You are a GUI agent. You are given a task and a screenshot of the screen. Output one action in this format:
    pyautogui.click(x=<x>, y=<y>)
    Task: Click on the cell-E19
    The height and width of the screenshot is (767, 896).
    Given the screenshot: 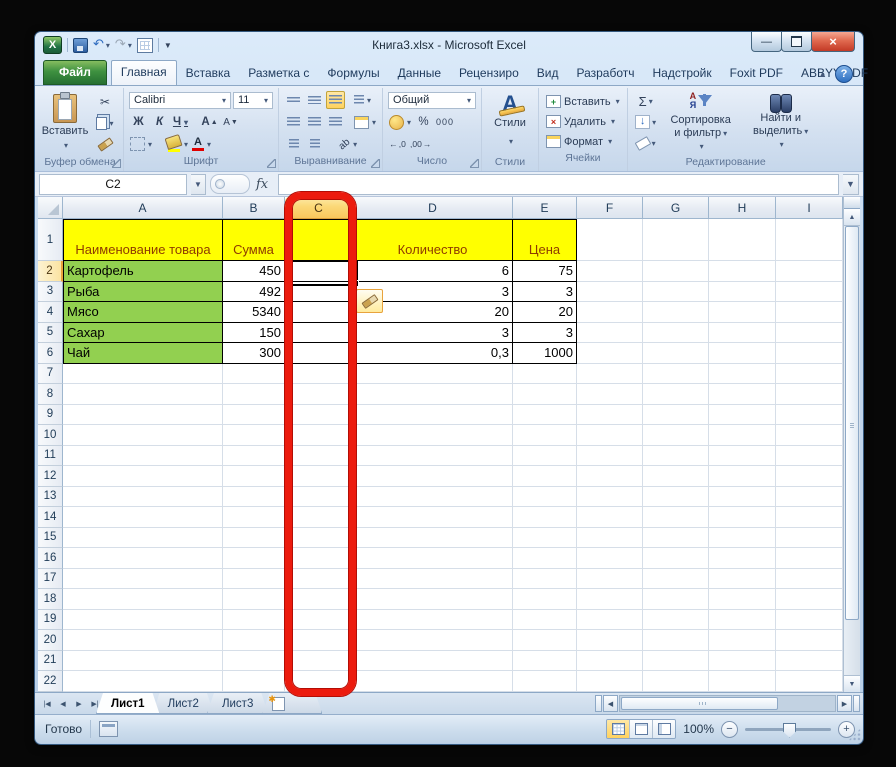 What is the action you would take?
    pyautogui.click(x=545, y=619)
    